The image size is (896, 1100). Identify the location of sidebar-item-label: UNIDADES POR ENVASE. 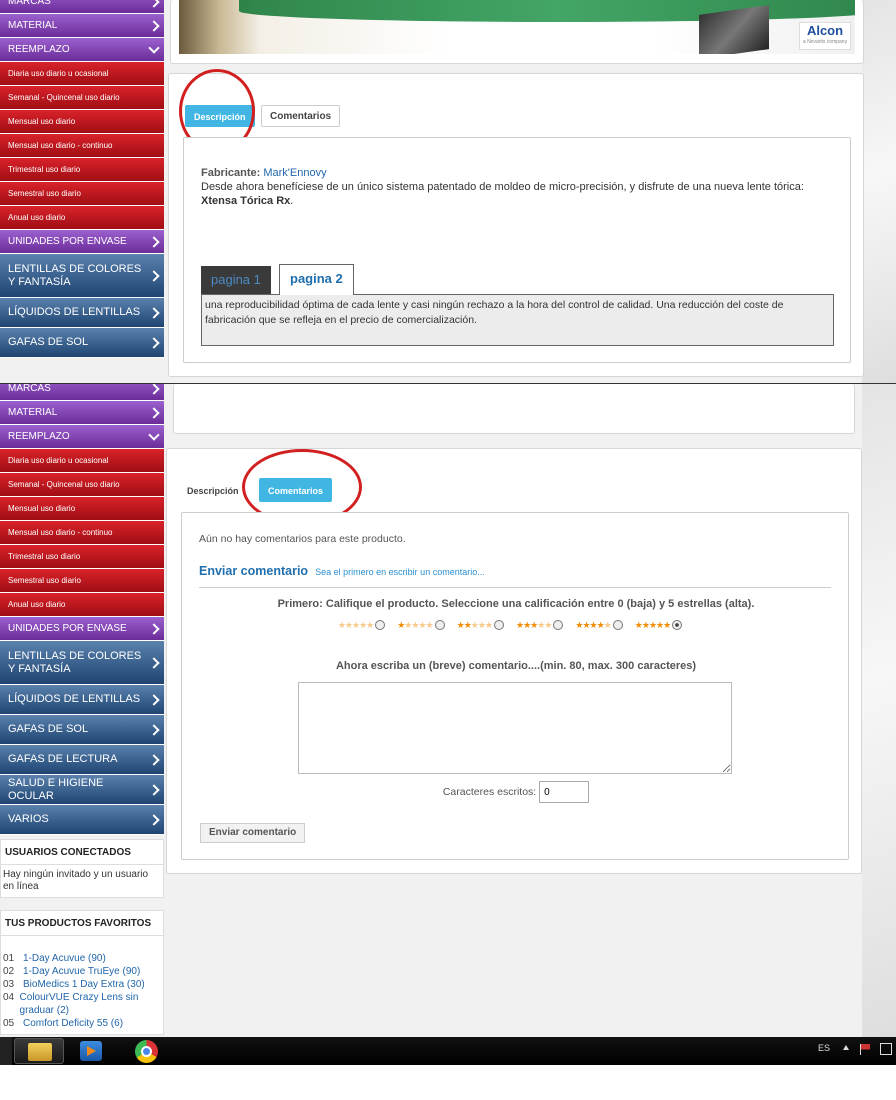
(67, 628).